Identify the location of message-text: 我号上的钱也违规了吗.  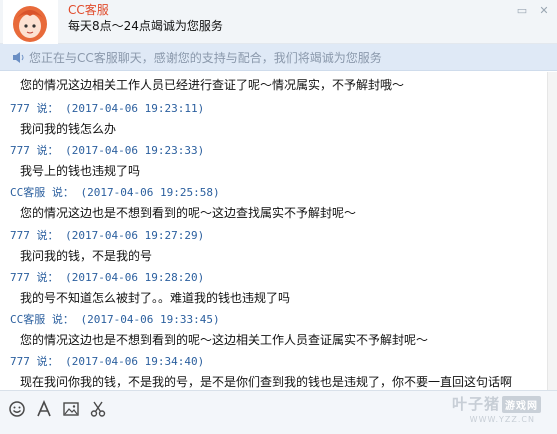
(80, 171).